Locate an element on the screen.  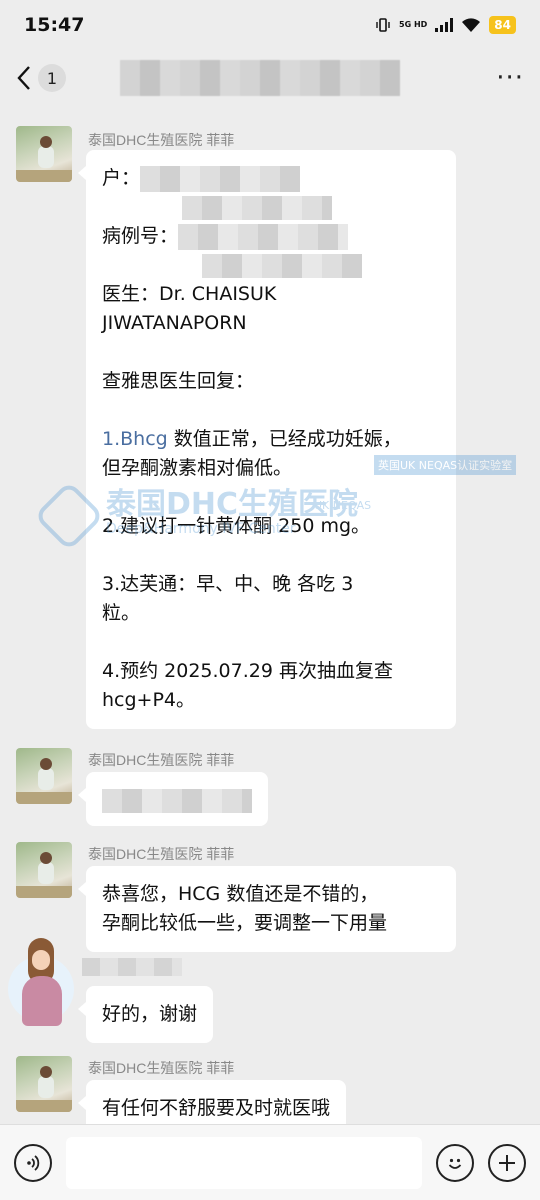
redacted-user-name is located at coordinates (132, 967).